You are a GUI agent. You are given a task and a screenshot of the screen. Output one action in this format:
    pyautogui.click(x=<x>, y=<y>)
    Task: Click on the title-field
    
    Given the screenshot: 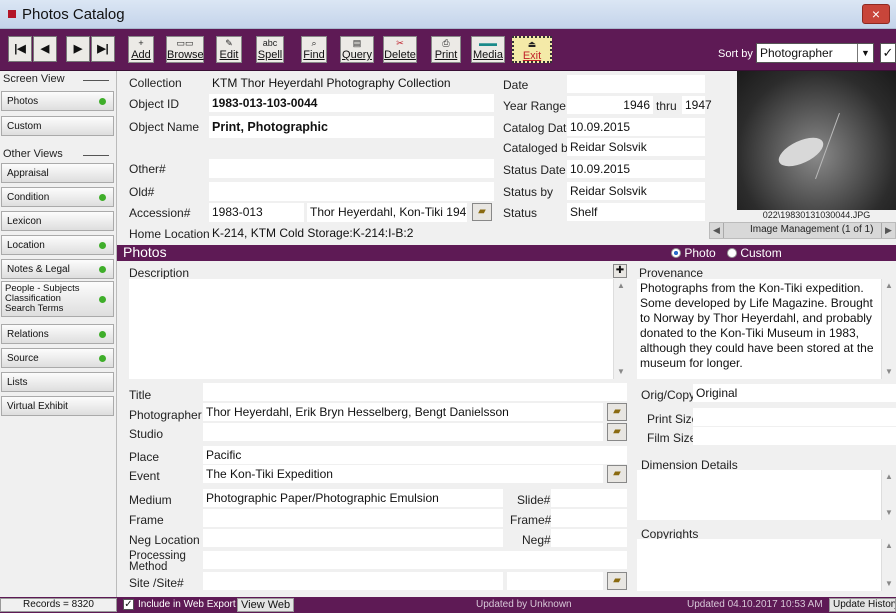 What is the action you would take?
    pyautogui.click(x=415, y=392)
    